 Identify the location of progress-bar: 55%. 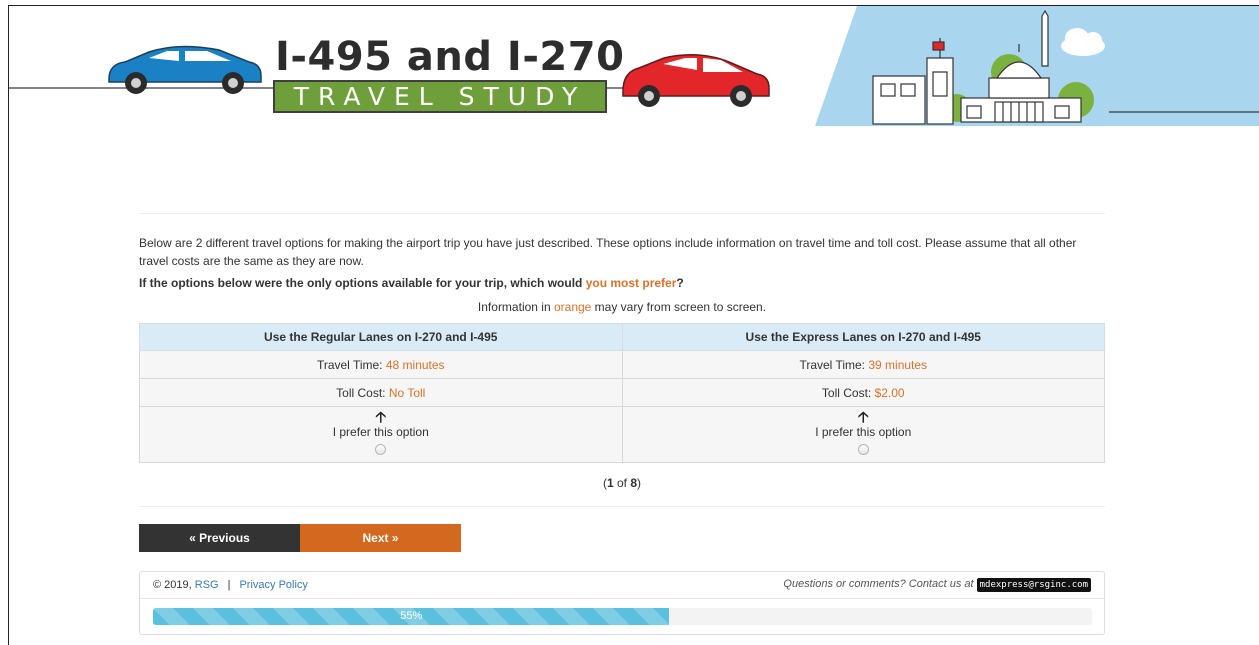
(622, 616).